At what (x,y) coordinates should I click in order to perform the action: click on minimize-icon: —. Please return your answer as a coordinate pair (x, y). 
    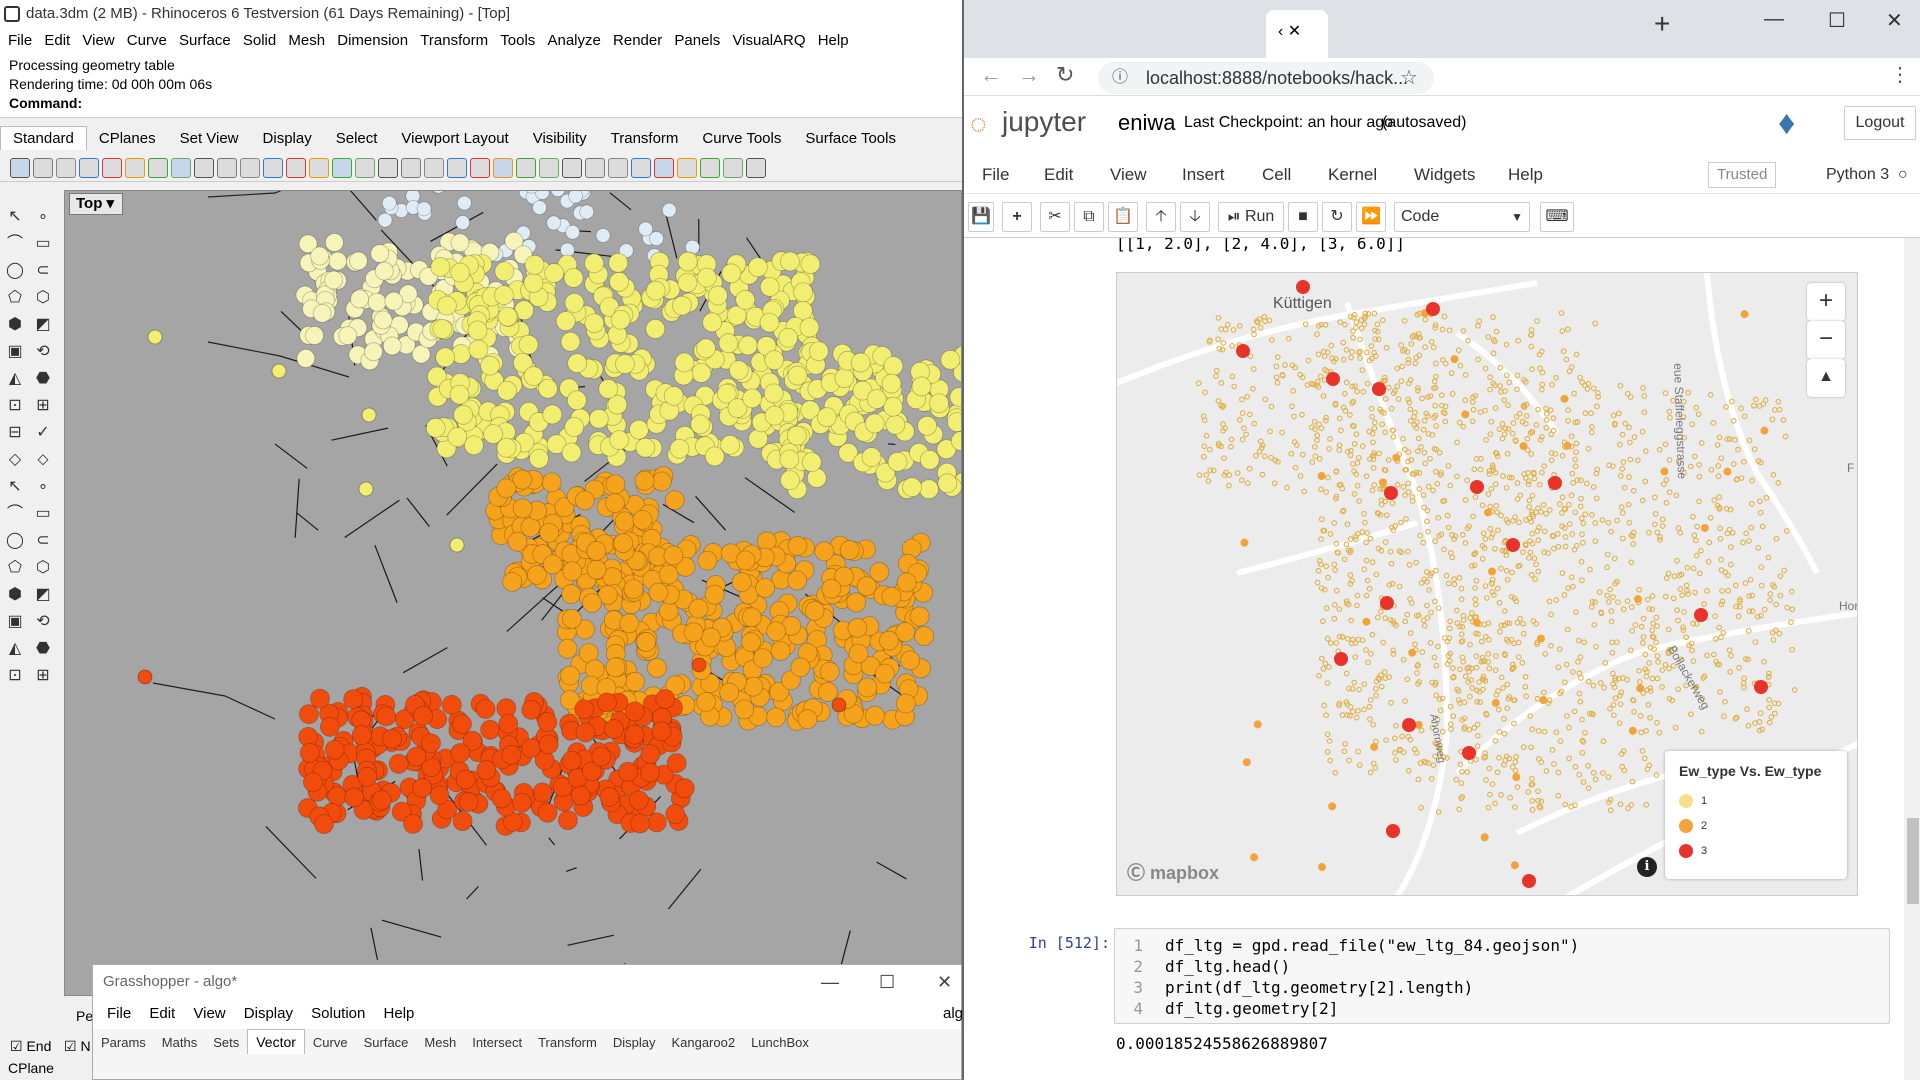
    Looking at the image, I should click on (1774, 19).